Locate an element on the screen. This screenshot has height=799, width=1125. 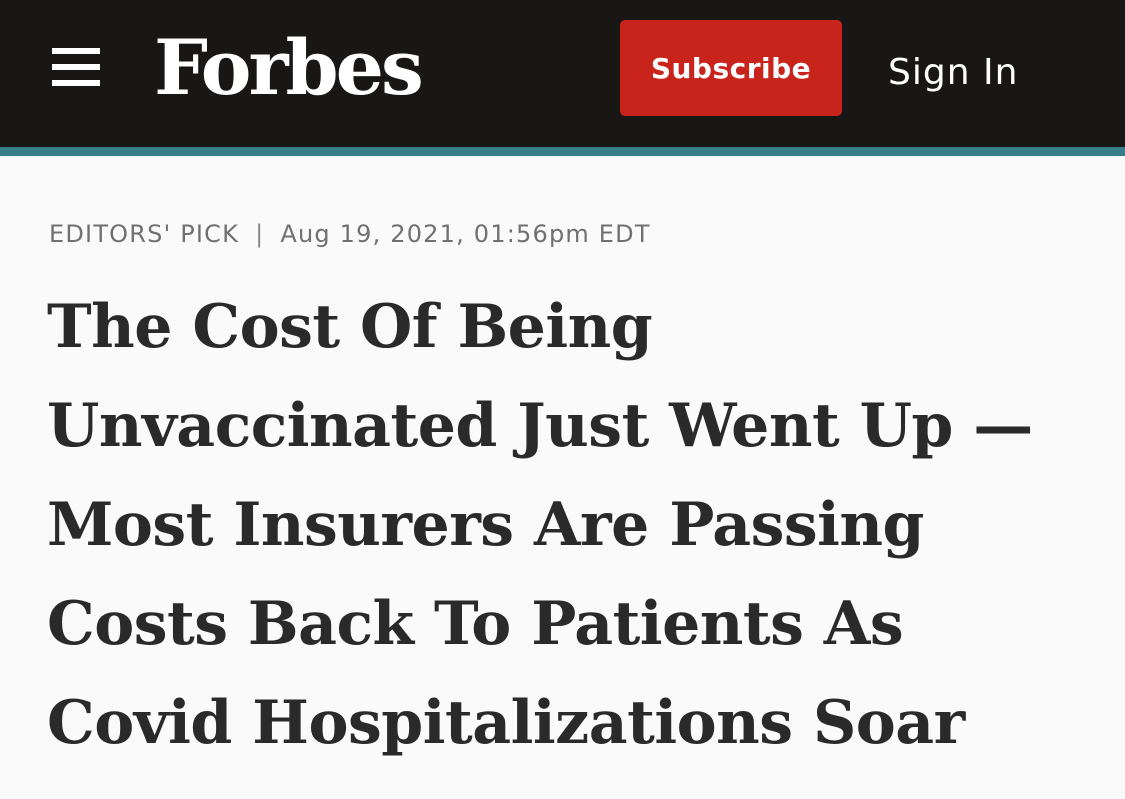
headline-line: The Cost Of Being is located at coordinates (350, 327).